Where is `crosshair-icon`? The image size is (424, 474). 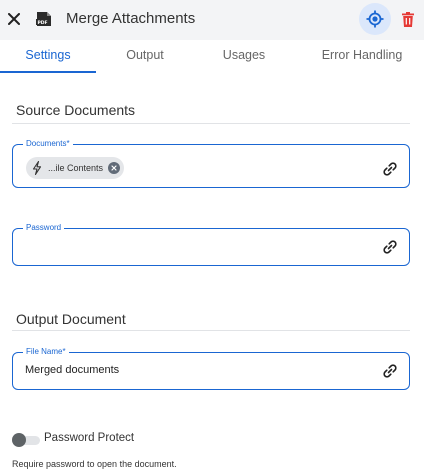 crosshair-icon is located at coordinates (375, 19).